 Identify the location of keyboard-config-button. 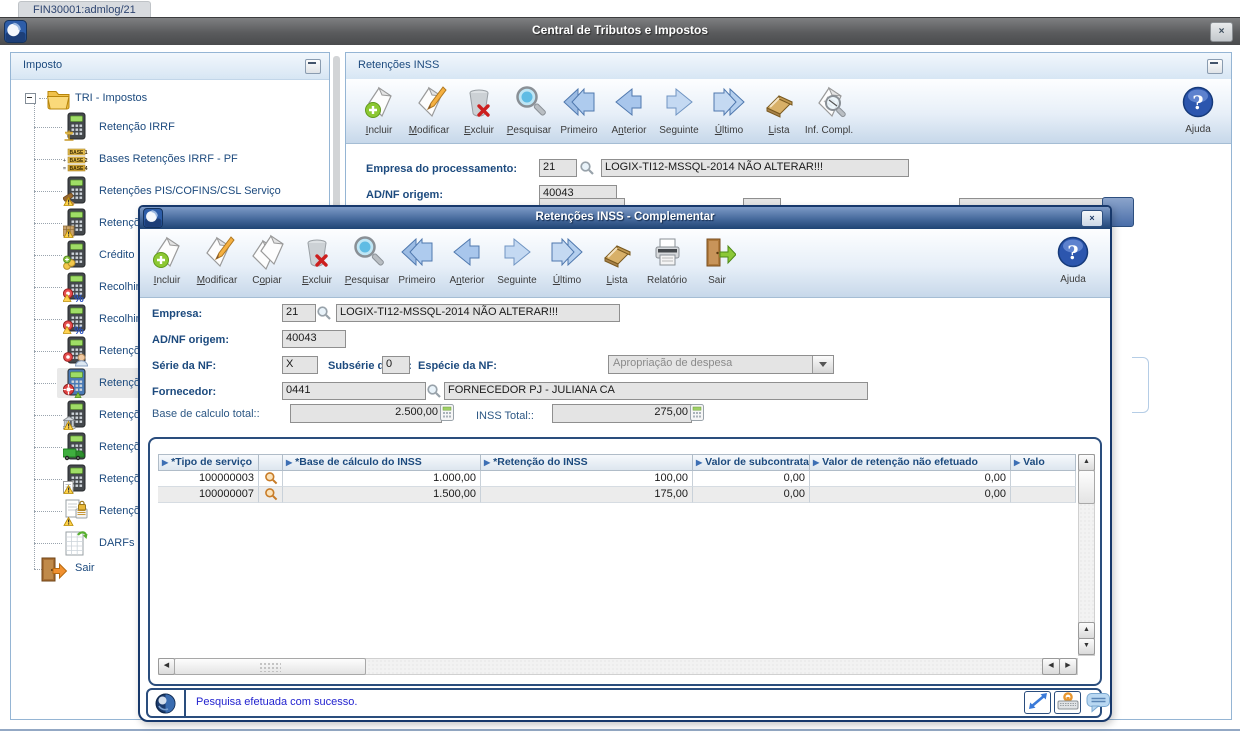
(1067, 702).